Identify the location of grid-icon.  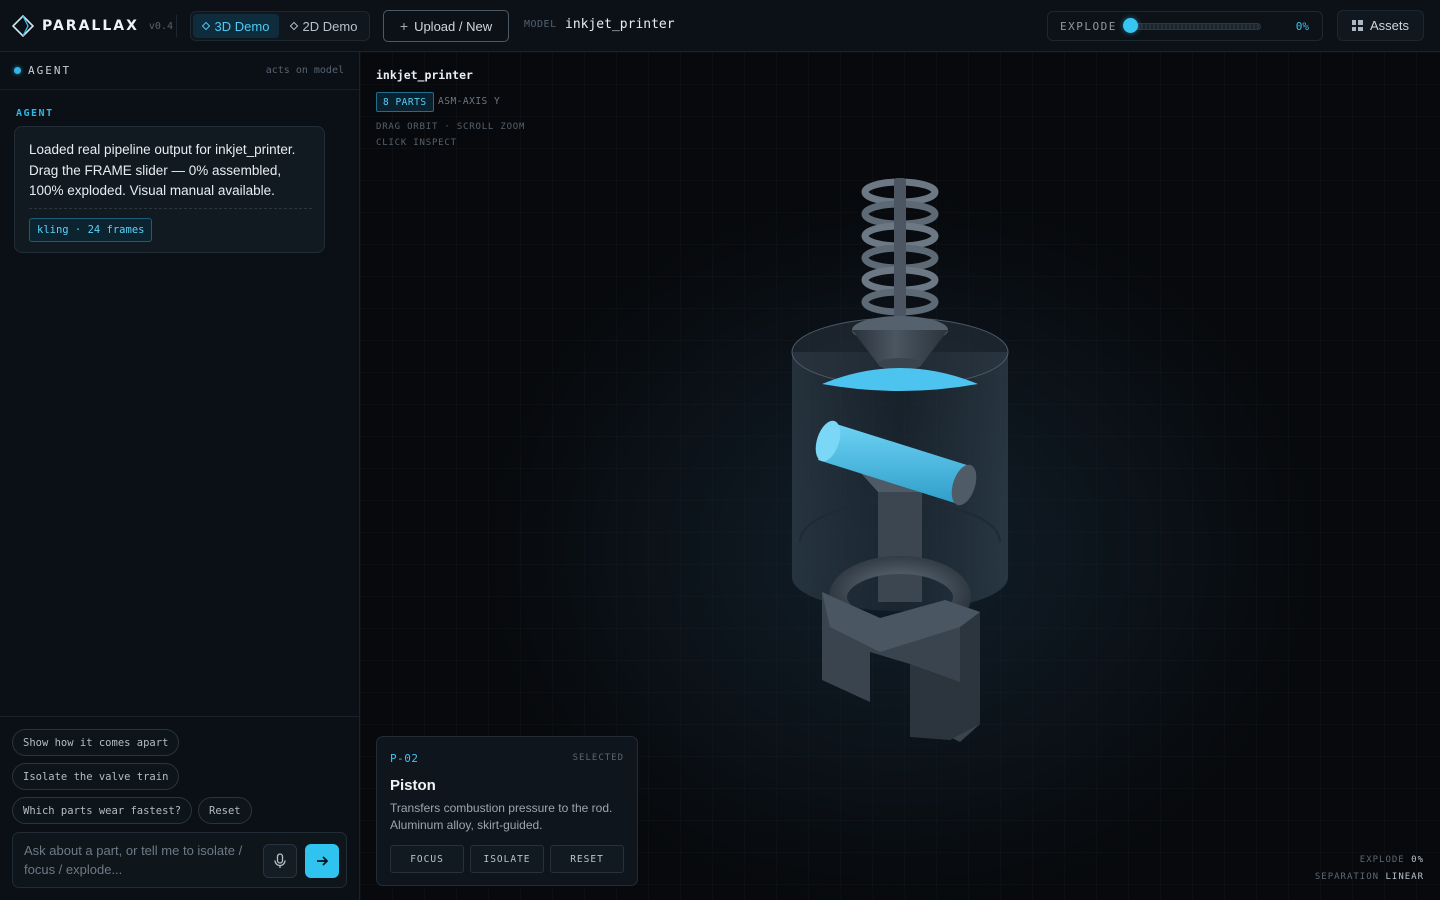
(1357, 25).